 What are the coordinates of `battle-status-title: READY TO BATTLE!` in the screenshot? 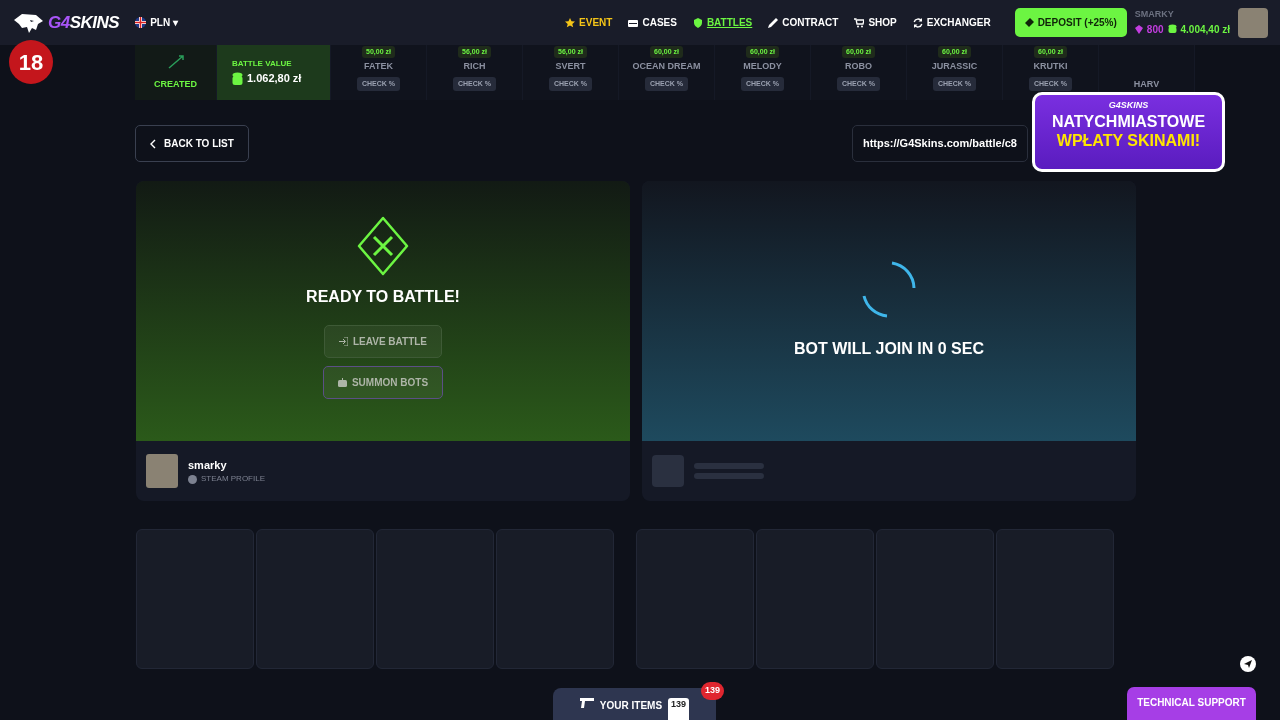 It's located at (383, 297).